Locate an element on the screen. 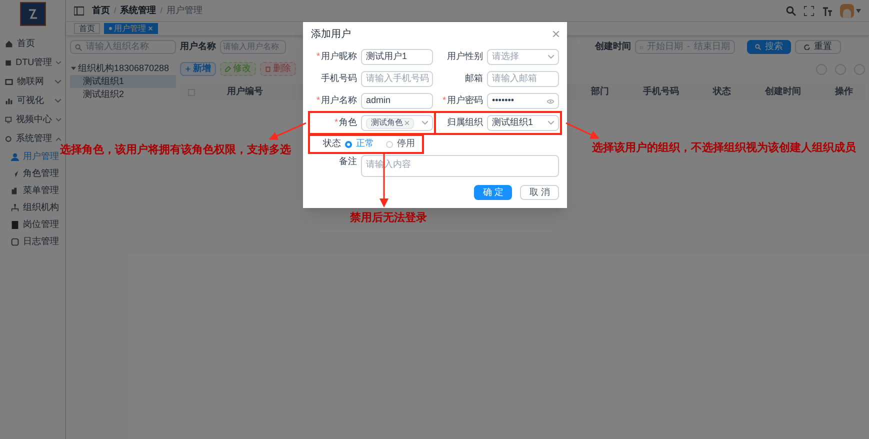  font-size-icon is located at coordinates (827, 11).